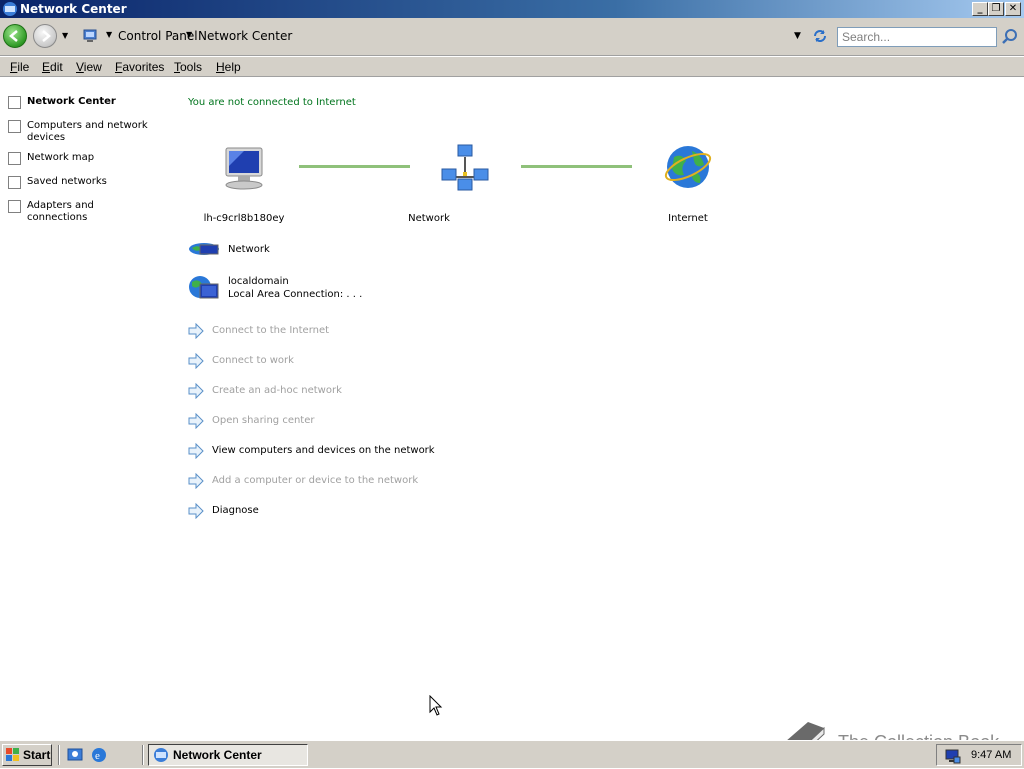 The width and height of the screenshot is (1024, 769). Describe the element at coordinates (139, 67) in the screenshot. I see `menu-favorites: Favorites` at that location.